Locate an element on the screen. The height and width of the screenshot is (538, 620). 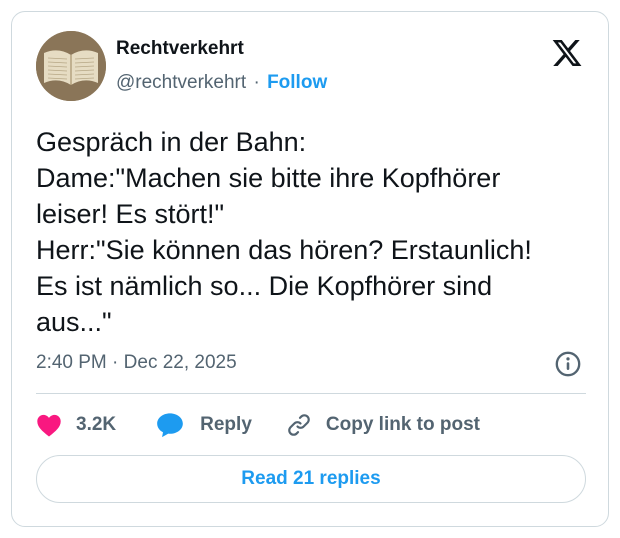
reply-label: Reply is located at coordinates (226, 424).